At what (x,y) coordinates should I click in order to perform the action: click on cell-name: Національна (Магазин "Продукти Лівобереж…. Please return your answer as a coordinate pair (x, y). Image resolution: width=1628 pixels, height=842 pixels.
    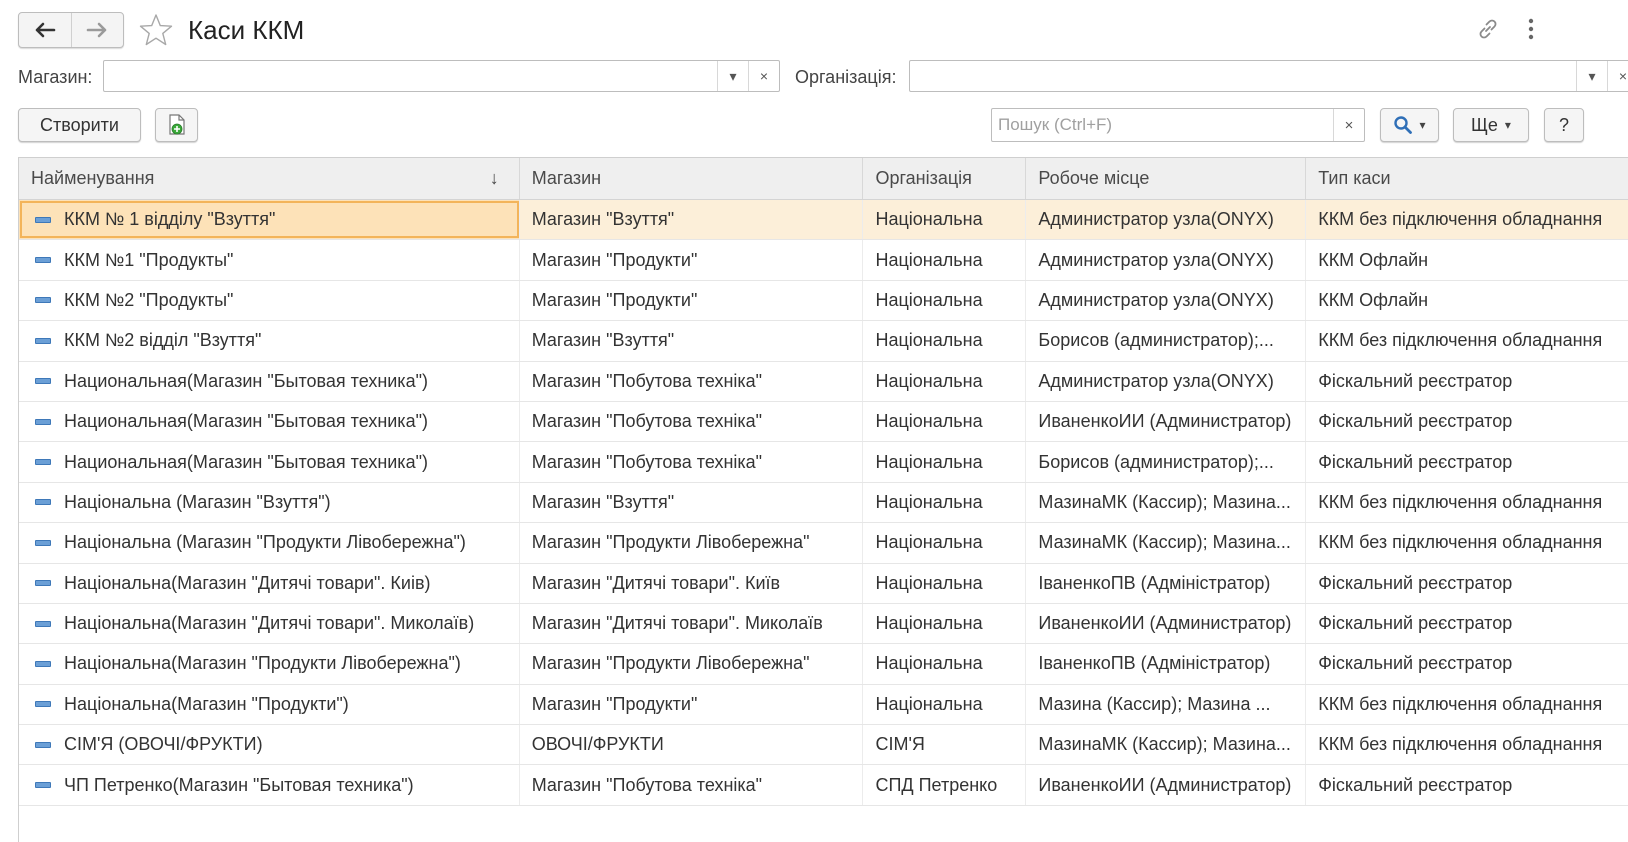
    Looking at the image, I should click on (269, 543).